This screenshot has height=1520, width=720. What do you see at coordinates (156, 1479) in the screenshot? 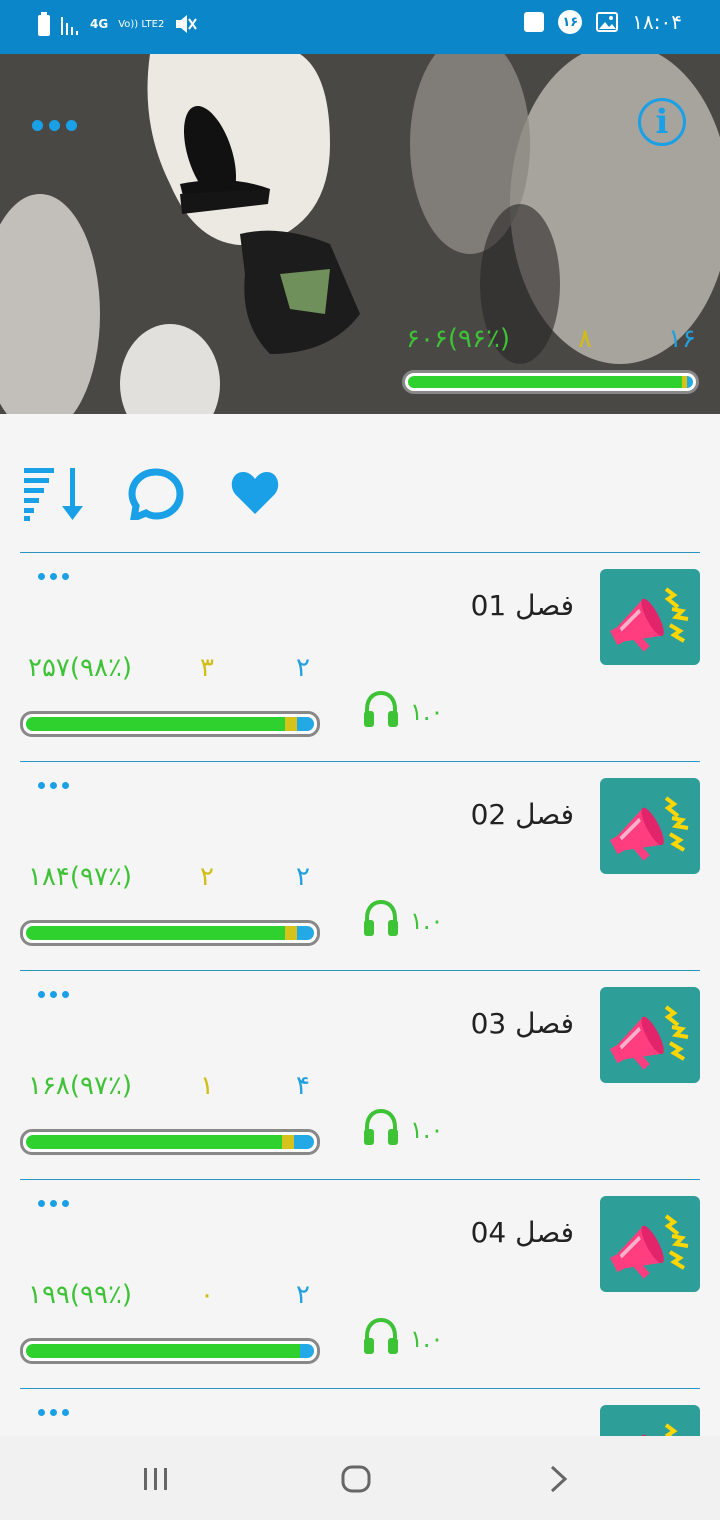
I see `recent-apps-icon` at bounding box center [156, 1479].